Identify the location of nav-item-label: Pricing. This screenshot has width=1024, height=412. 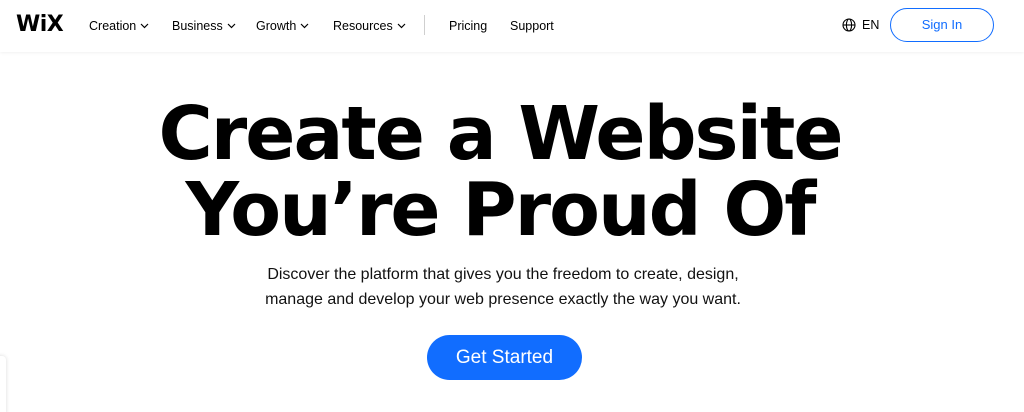
(468, 26).